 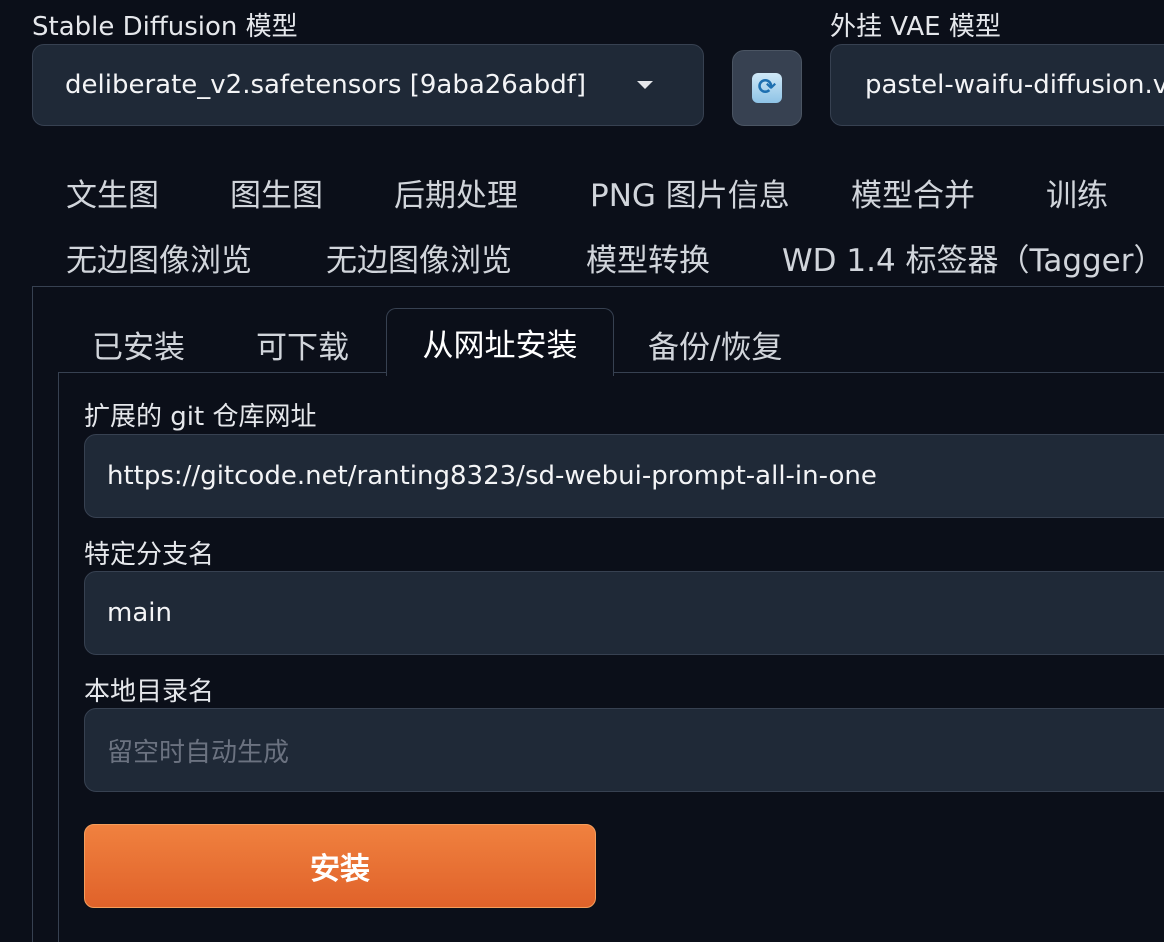 What do you see at coordinates (1014, 85) in the screenshot?
I see `vae-selected-value: pastel-waifu-diffusion.vae.pt` at bounding box center [1014, 85].